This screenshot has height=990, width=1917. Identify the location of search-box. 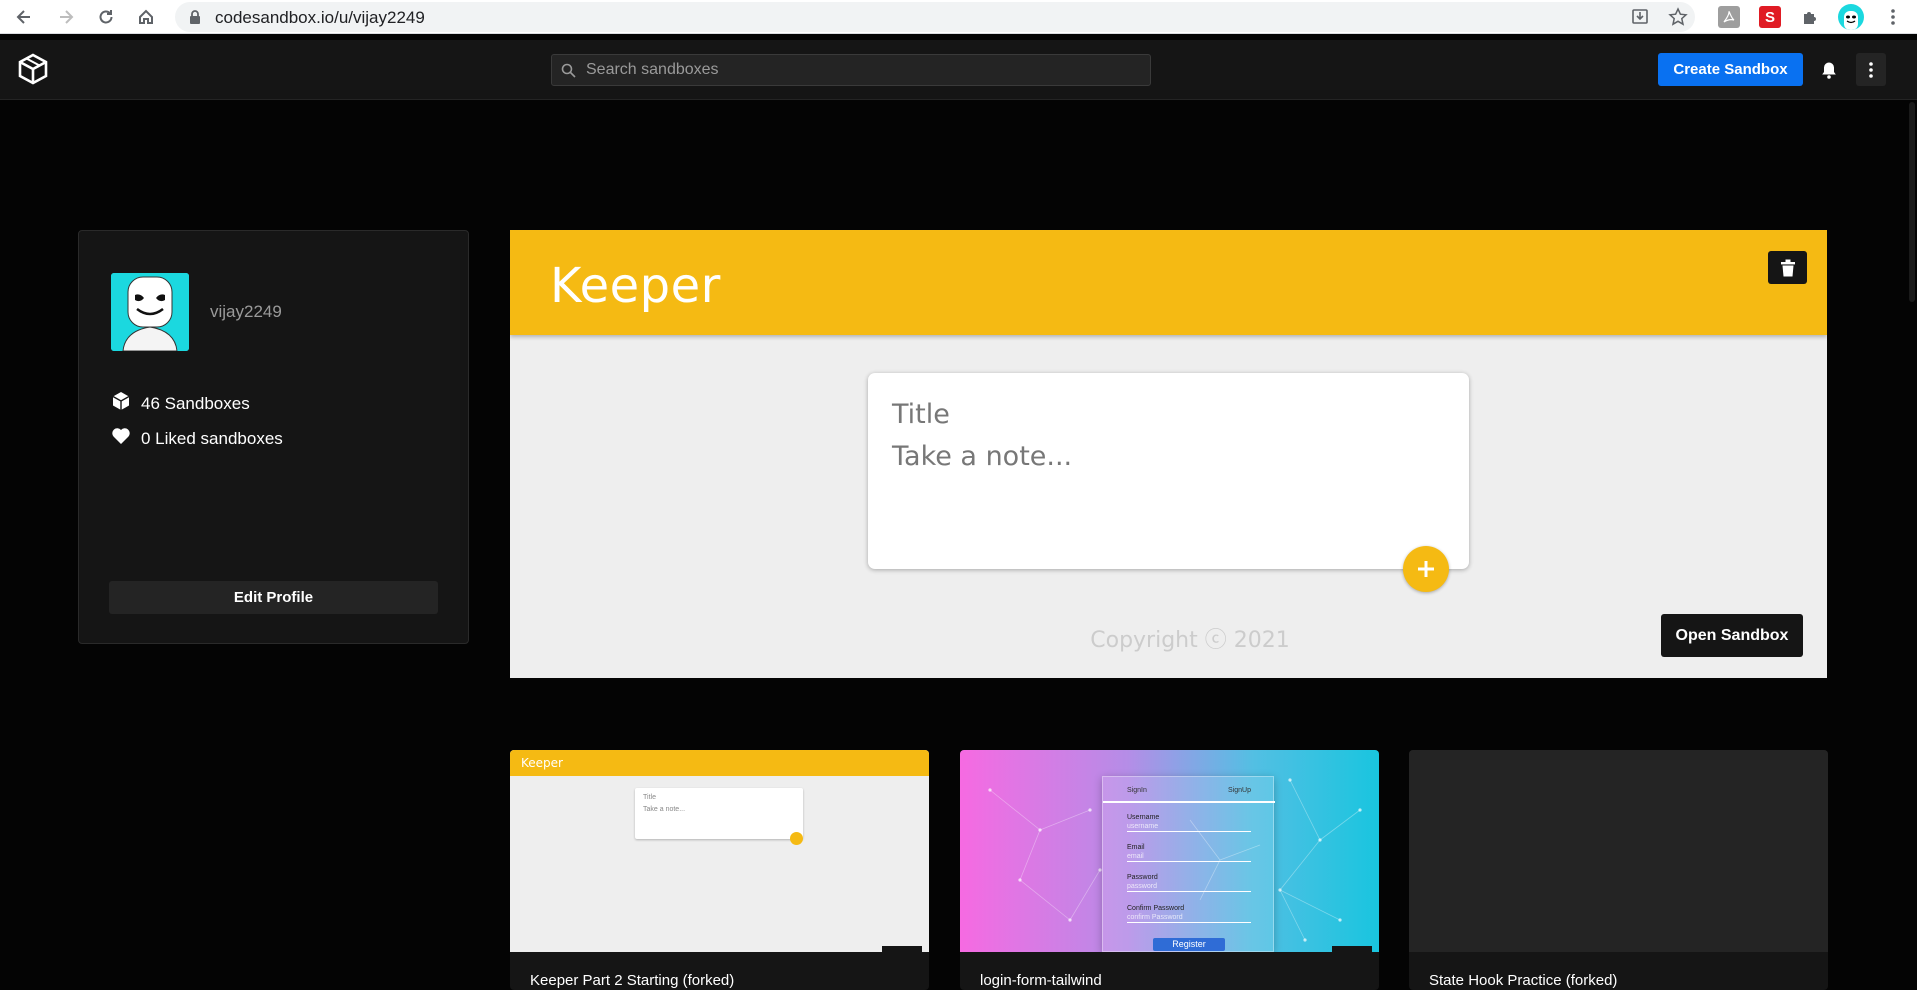
(851, 70).